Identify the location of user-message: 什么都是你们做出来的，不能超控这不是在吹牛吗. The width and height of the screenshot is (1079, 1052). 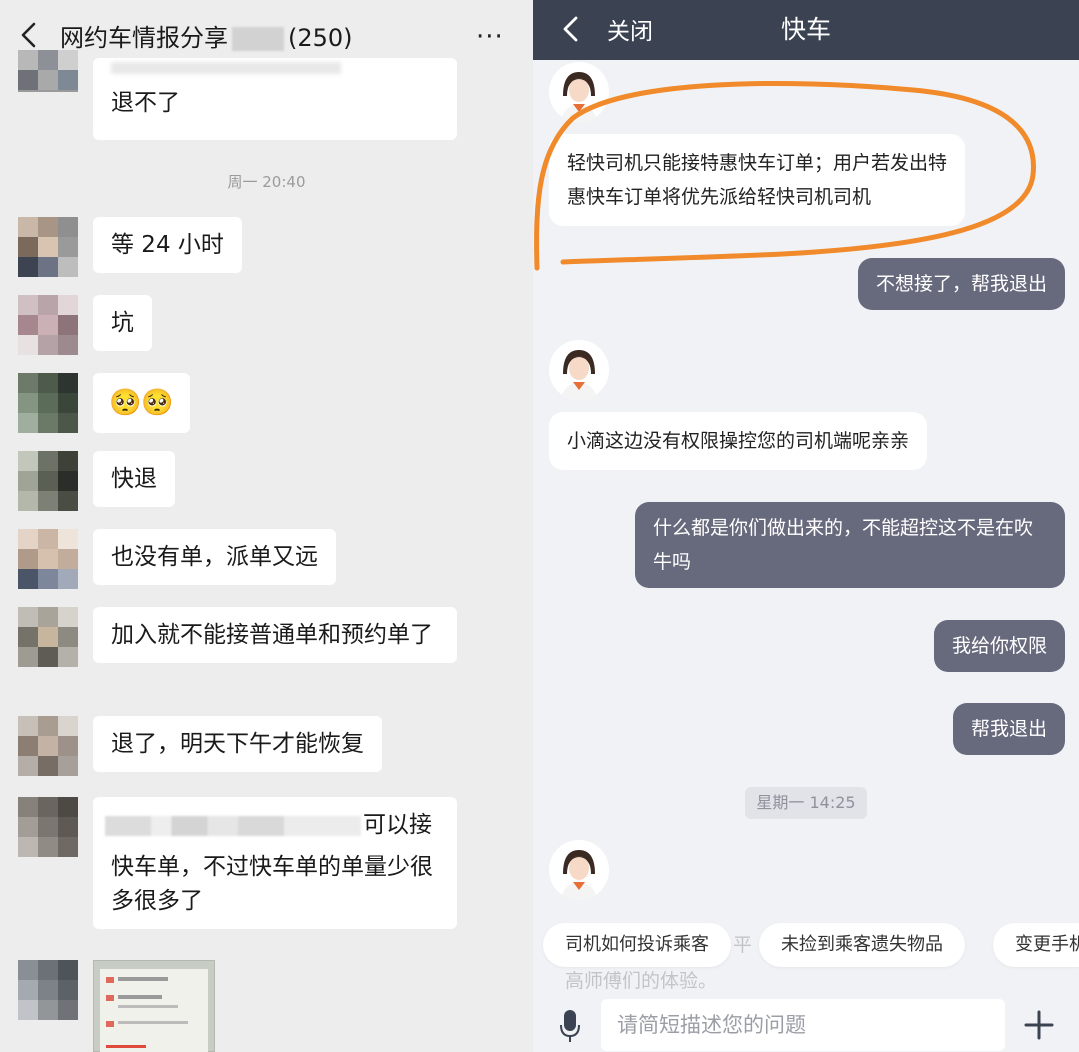
(850, 545).